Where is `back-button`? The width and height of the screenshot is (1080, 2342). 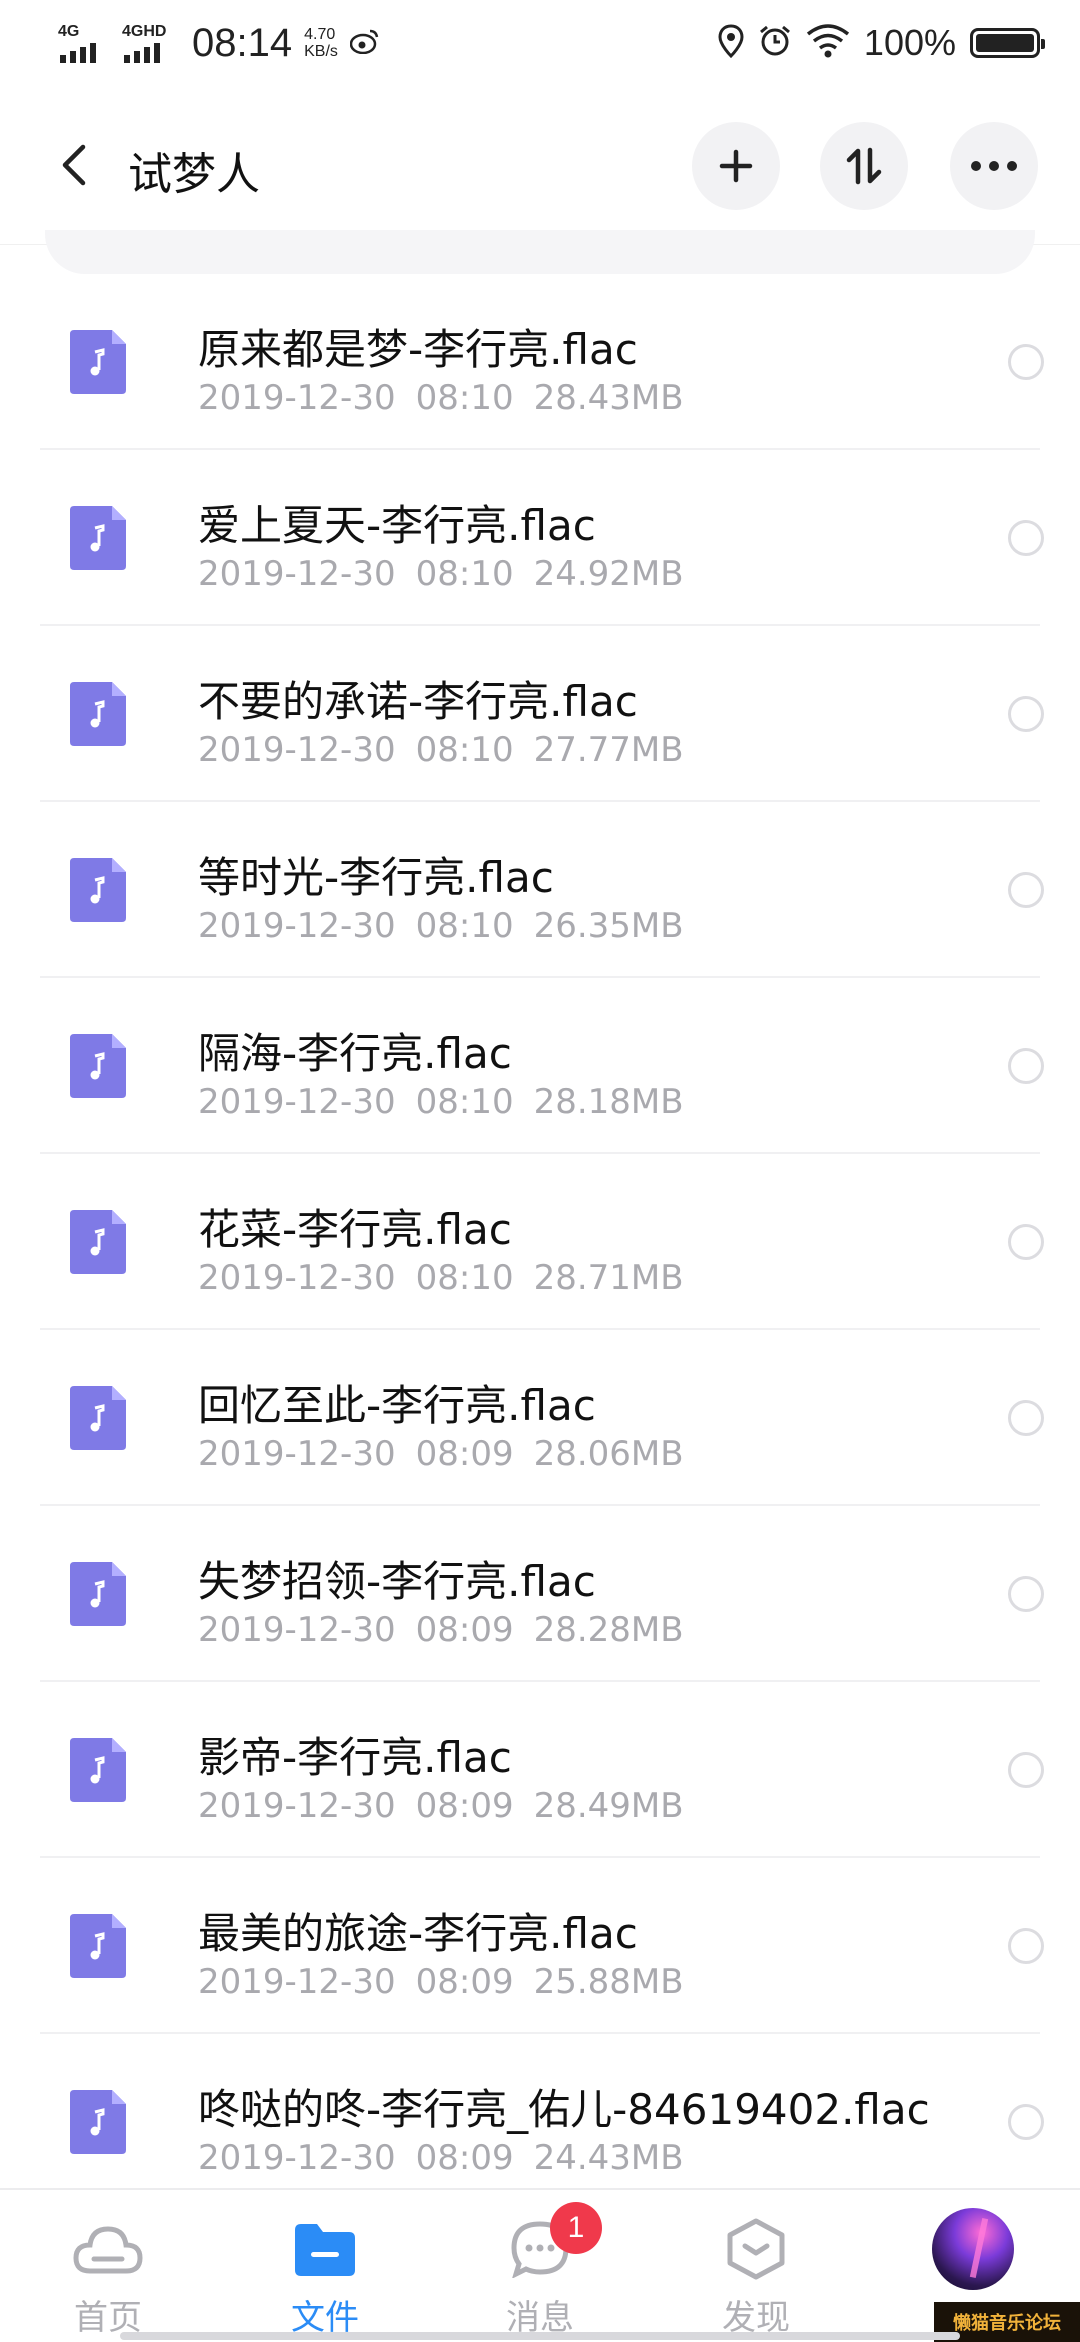 back-button is located at coordinates (74, 165).